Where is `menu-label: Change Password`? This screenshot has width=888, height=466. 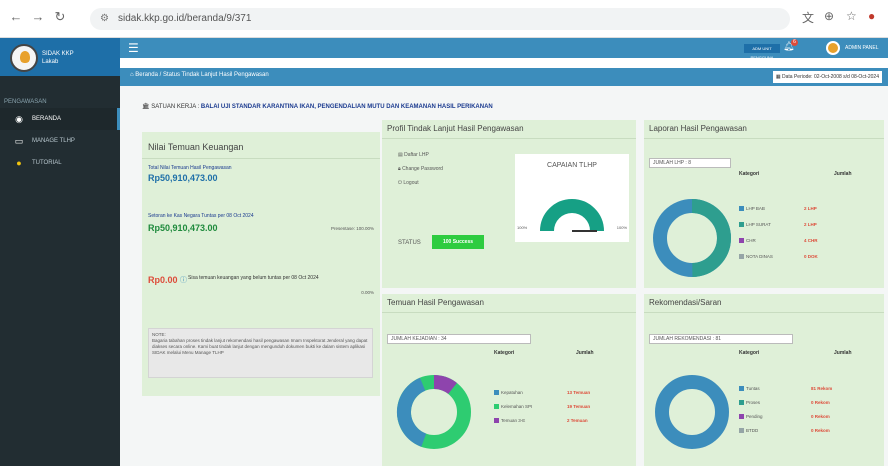 menu-label: Change Password is located at coordinates (422, 169).